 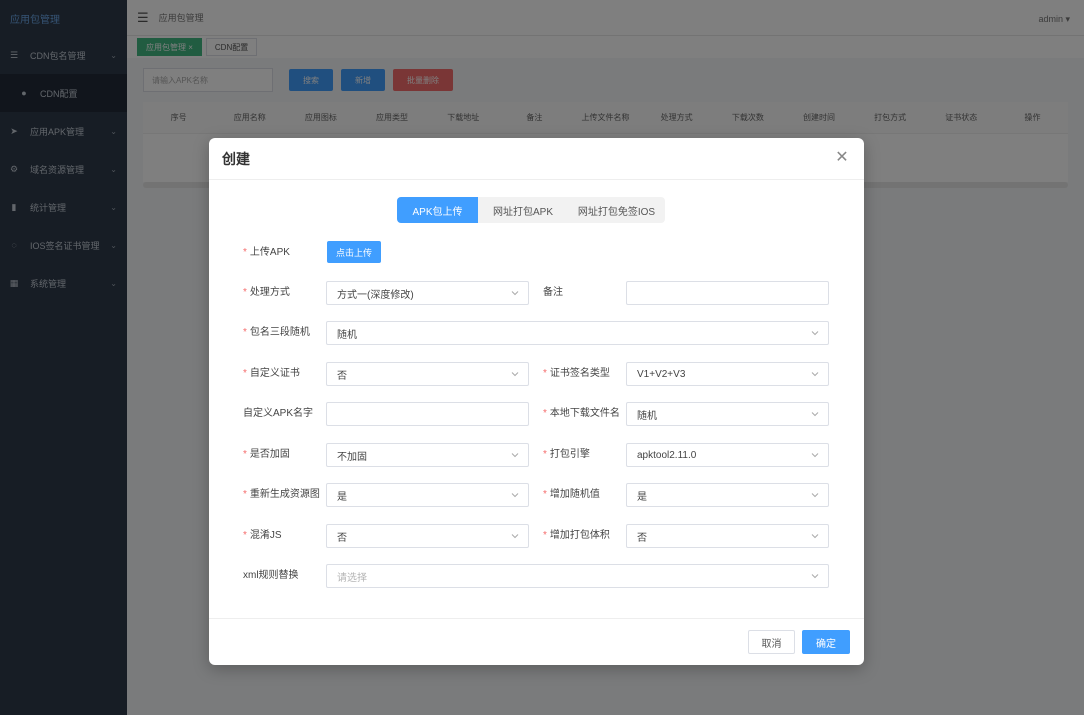 What do you see at coordinates (427, 455) in the screenshot?
I see `harden-select: 不加固` at bounding box center [427, 455].